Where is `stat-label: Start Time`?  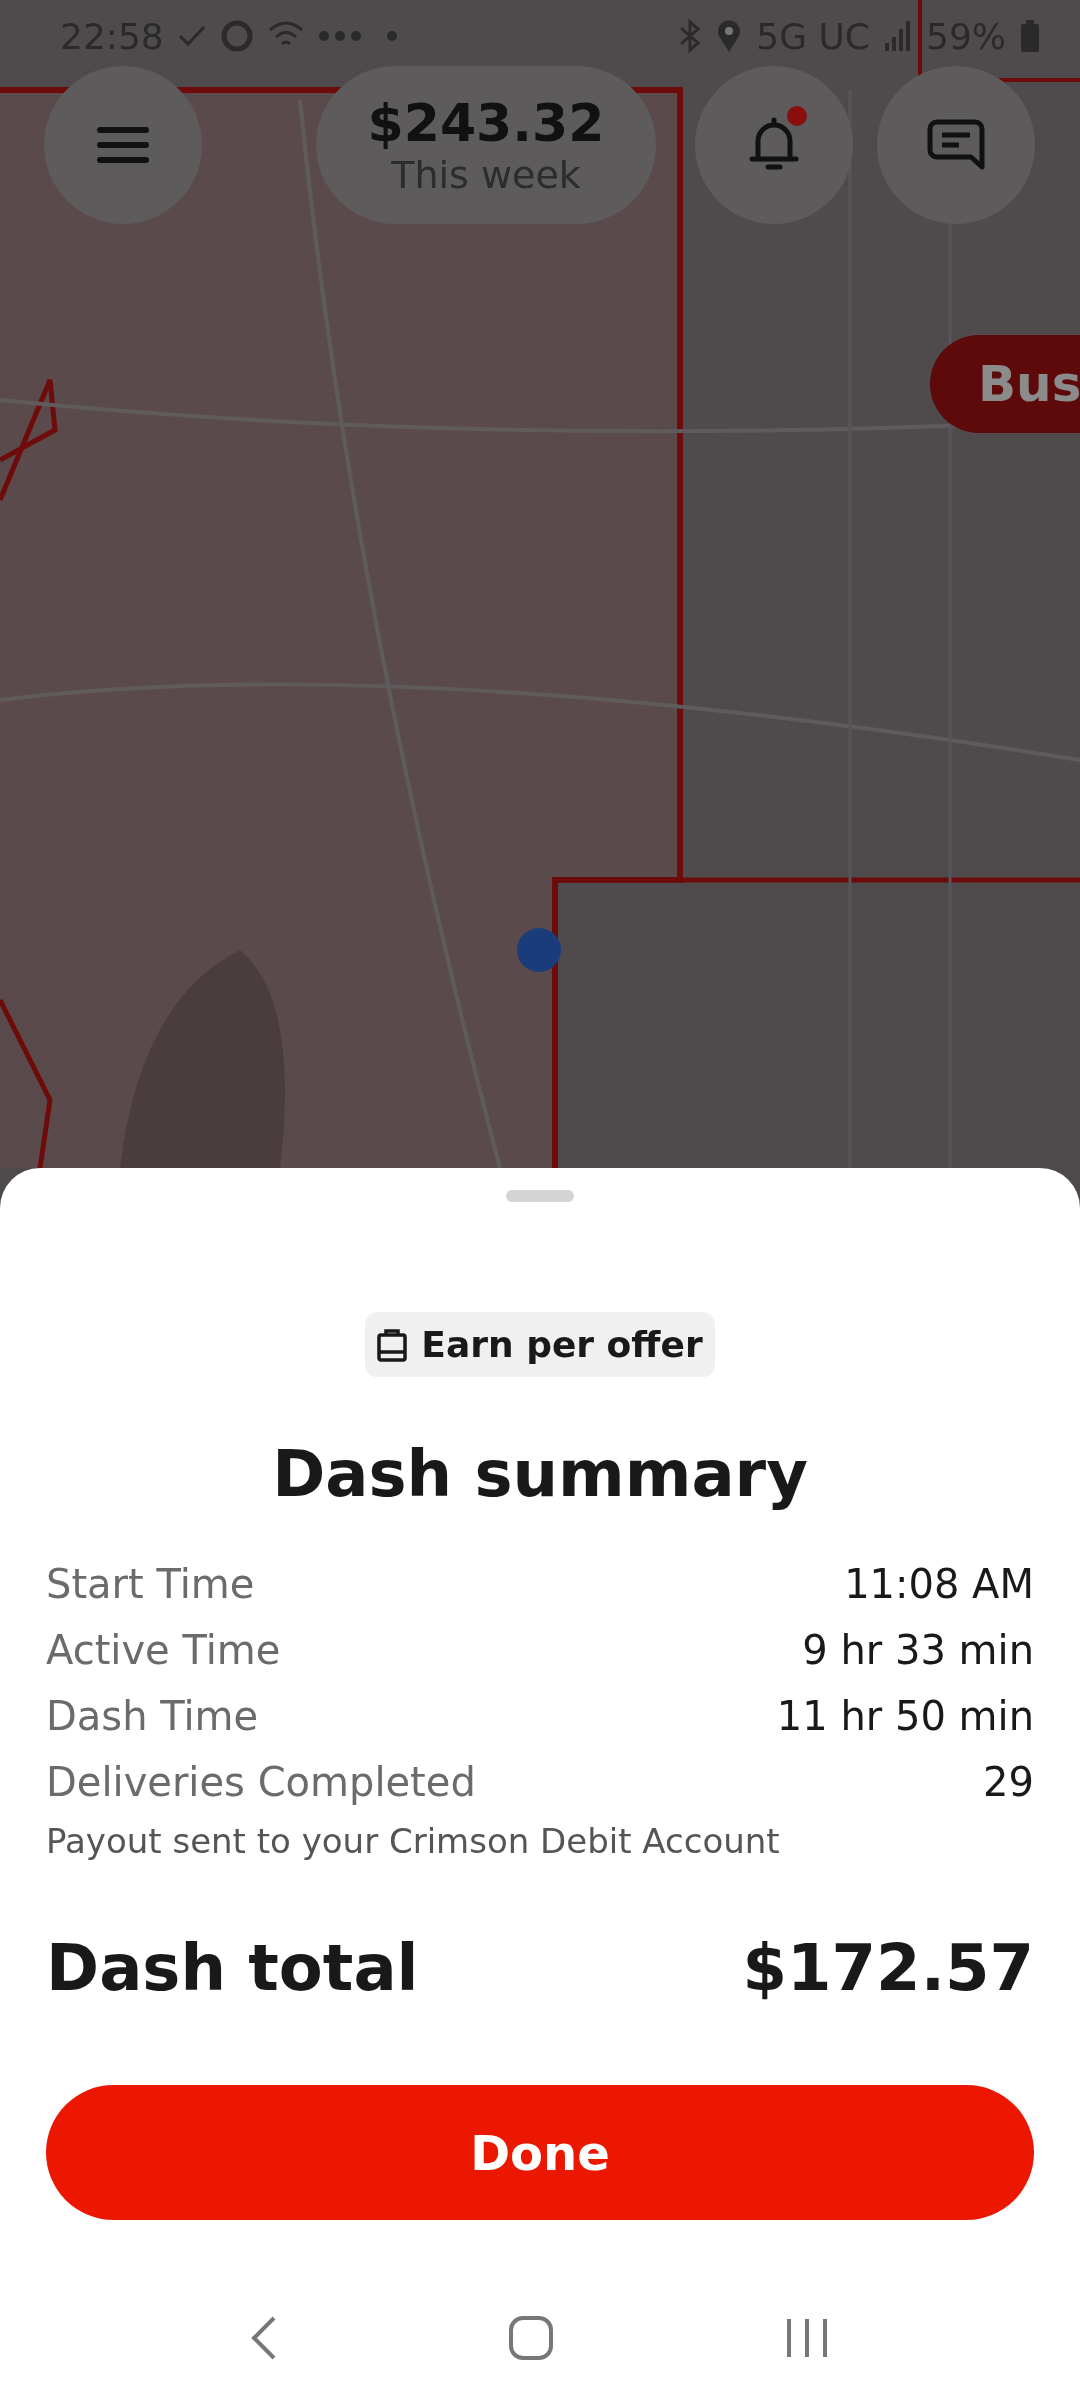
stat-label: Start Time is located at coordinates (150, 1584).